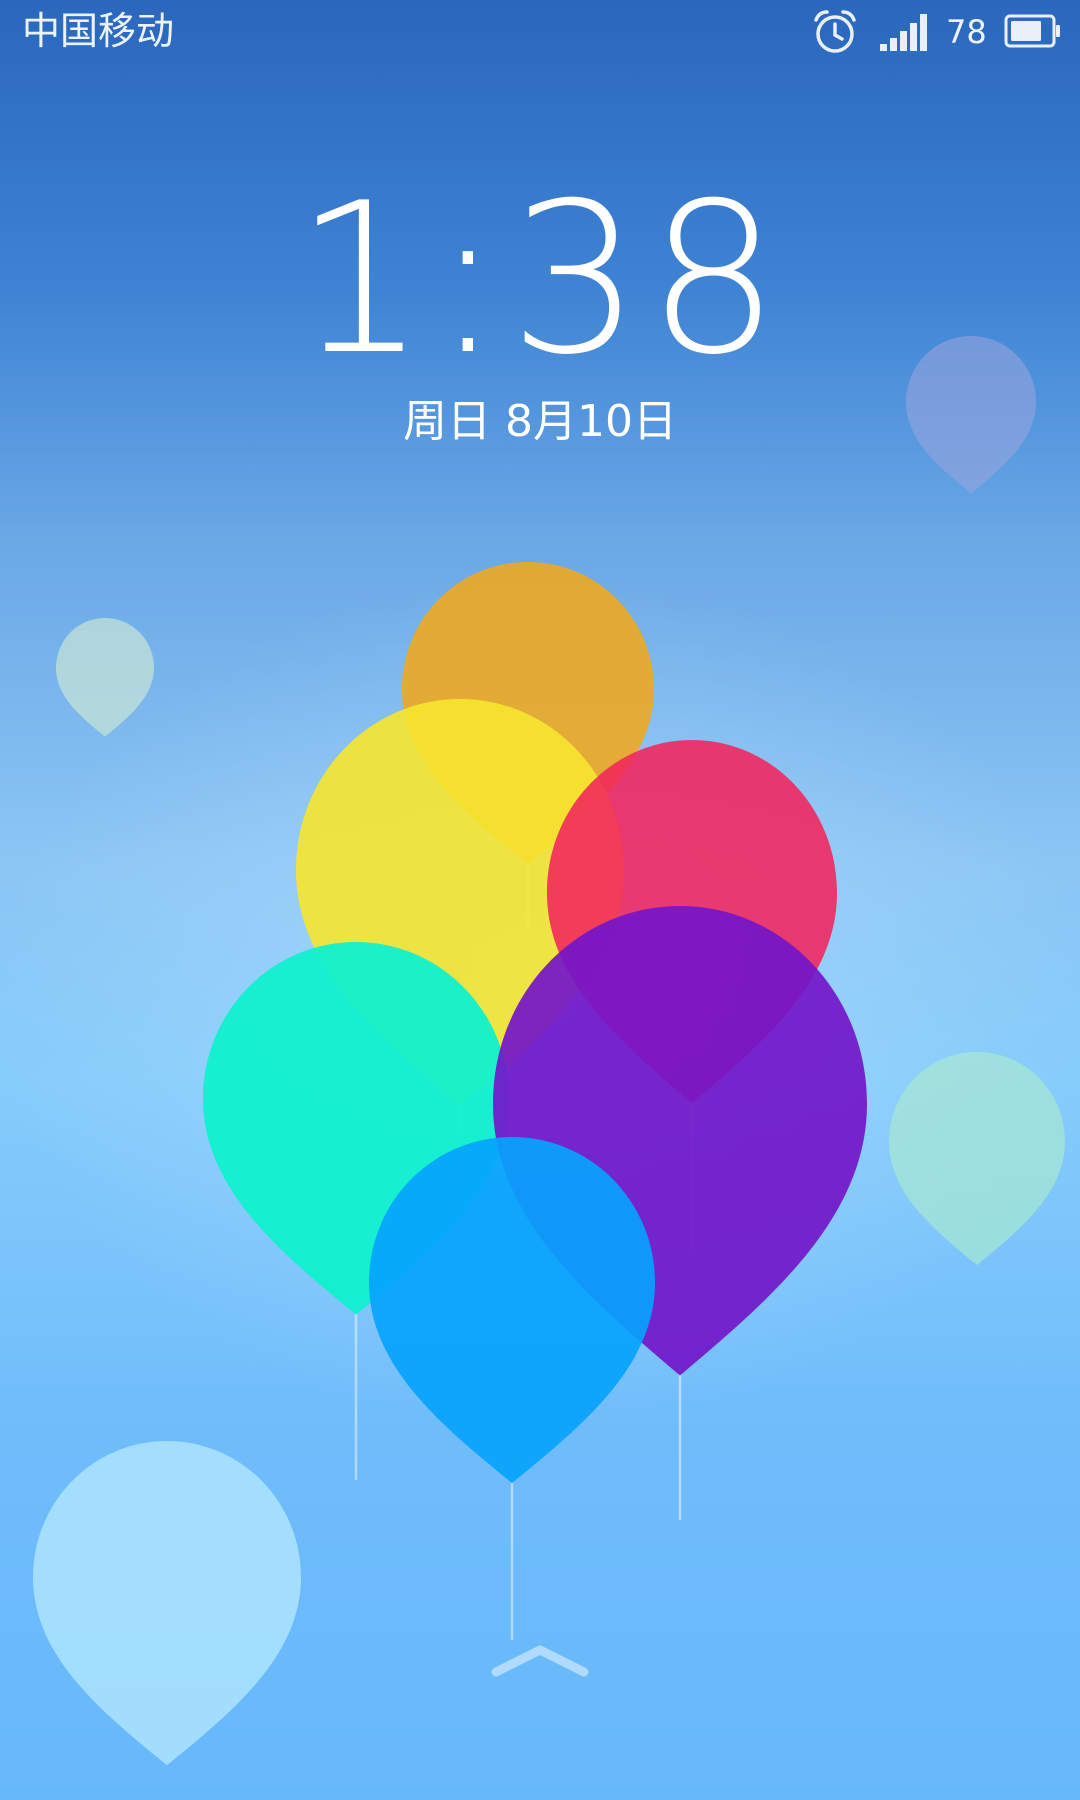 This screenshot has width=1080, height=1800. What do you see at coordinates (1032, 31) in the screenshot?
I see `battery-icon` at bounding box center [1032, 31].